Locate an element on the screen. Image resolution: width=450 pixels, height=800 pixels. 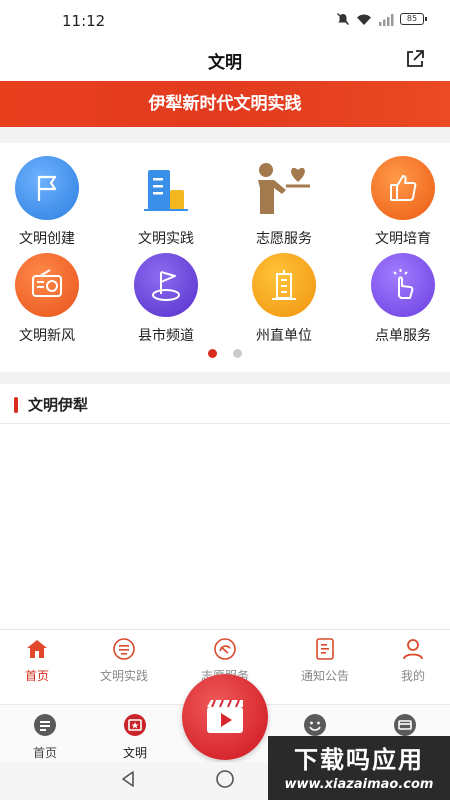
grid-label: 文明新风 is located at coordinates (47, 336).